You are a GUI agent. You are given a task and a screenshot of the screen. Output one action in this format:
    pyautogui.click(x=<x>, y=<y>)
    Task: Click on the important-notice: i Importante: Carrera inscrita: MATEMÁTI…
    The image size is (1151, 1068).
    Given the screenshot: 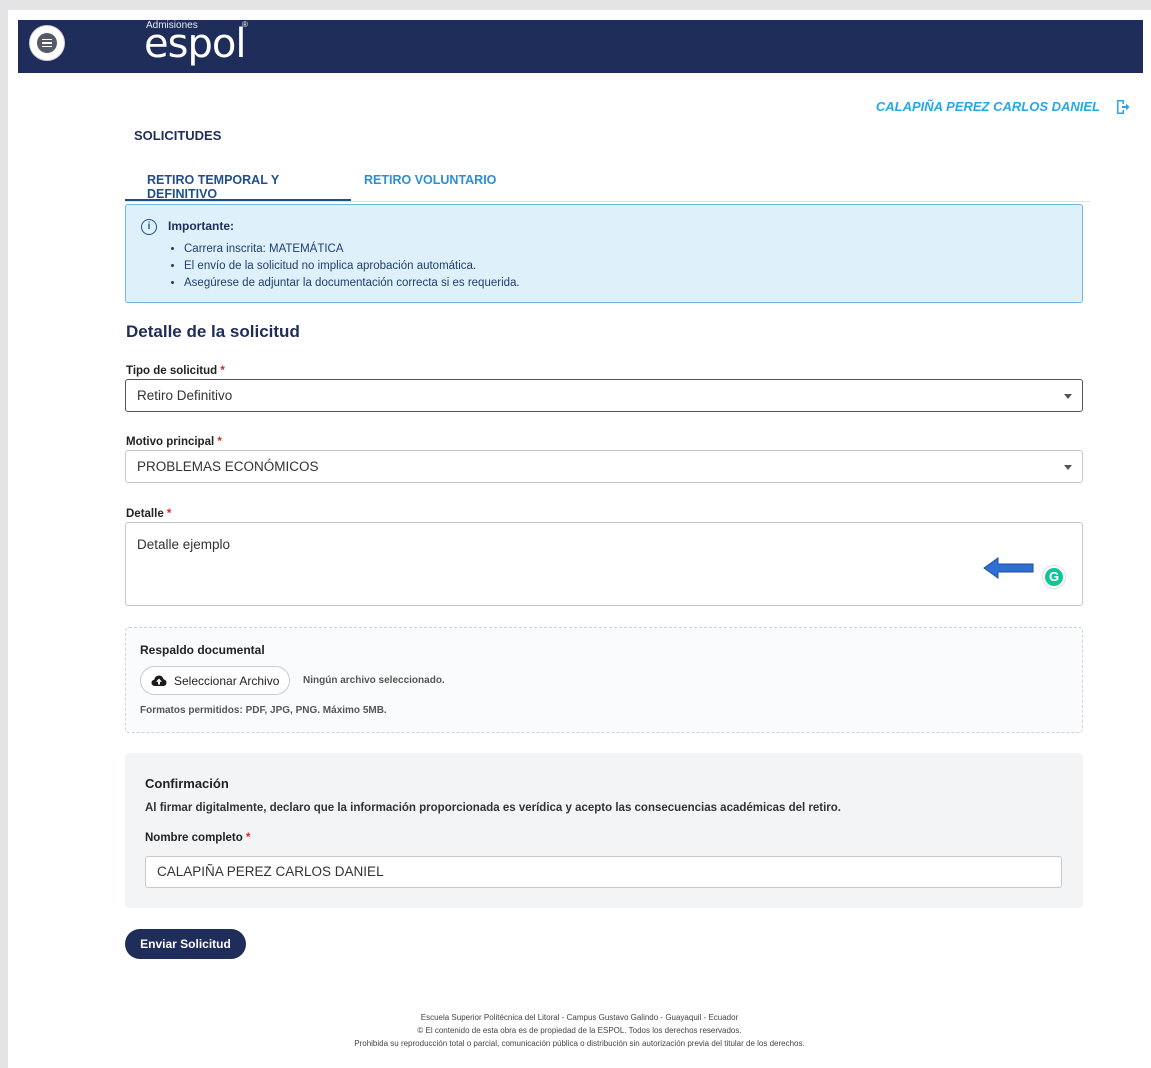 What is the action you would take?
    pyautogui.click(x=604, y=253)
    